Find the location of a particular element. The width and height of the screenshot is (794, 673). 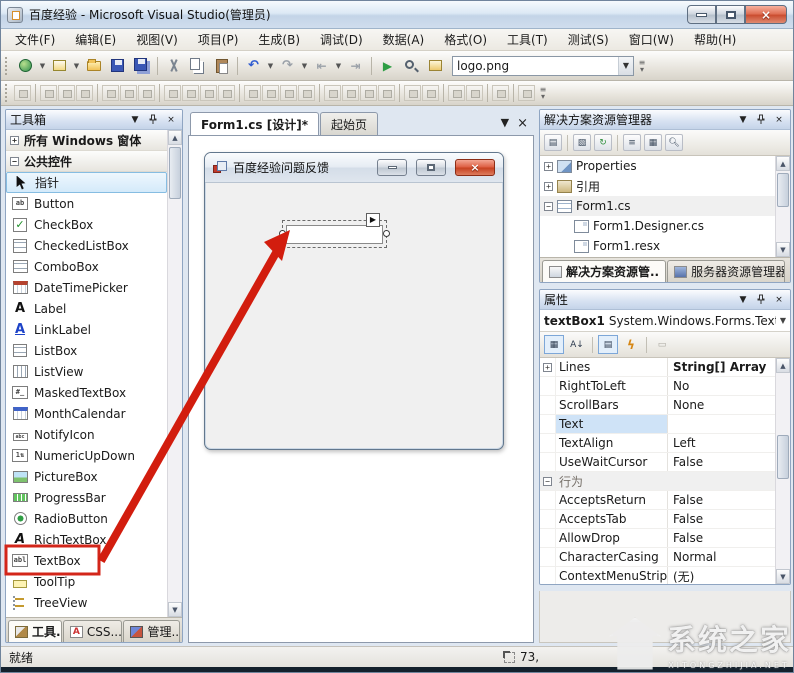

add-item-button is located at coordinates (59, 66).